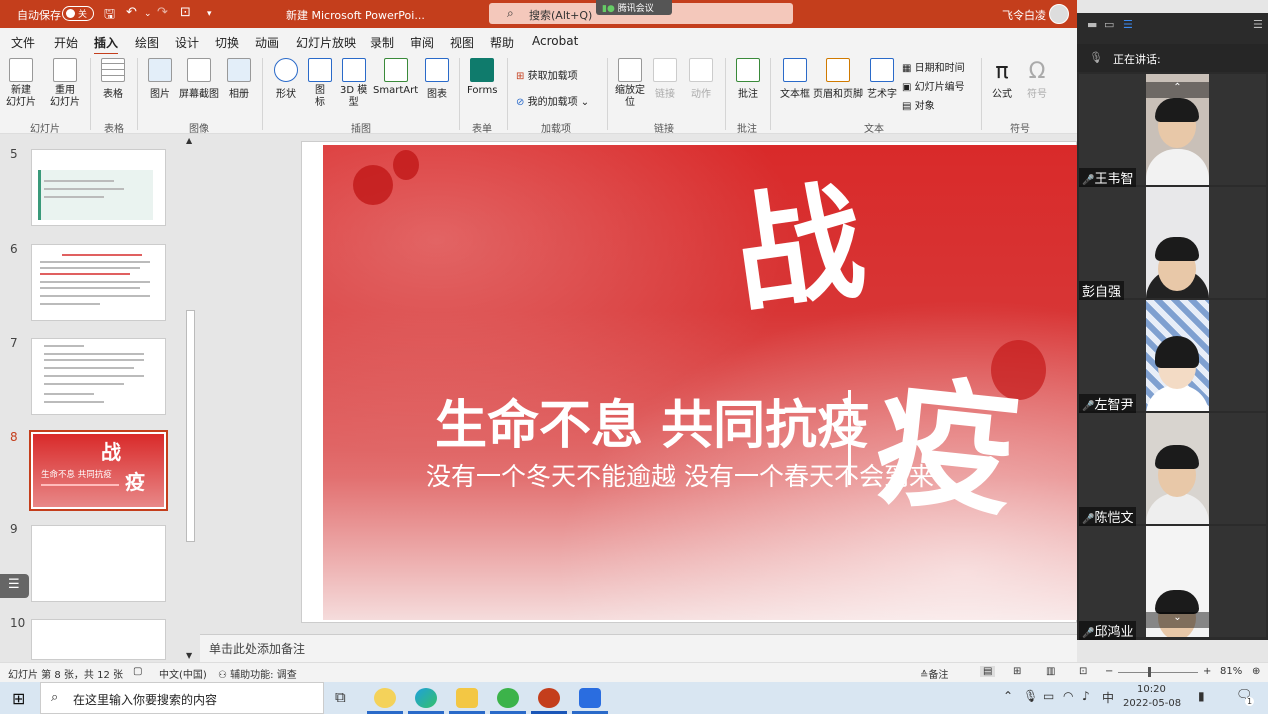 This screenshot has height=714, width=1268. What do you see at coordinates (209, 14) in the screenshot?
I see `customize-qat-icon: ▾` at bounding box center [209, 14].